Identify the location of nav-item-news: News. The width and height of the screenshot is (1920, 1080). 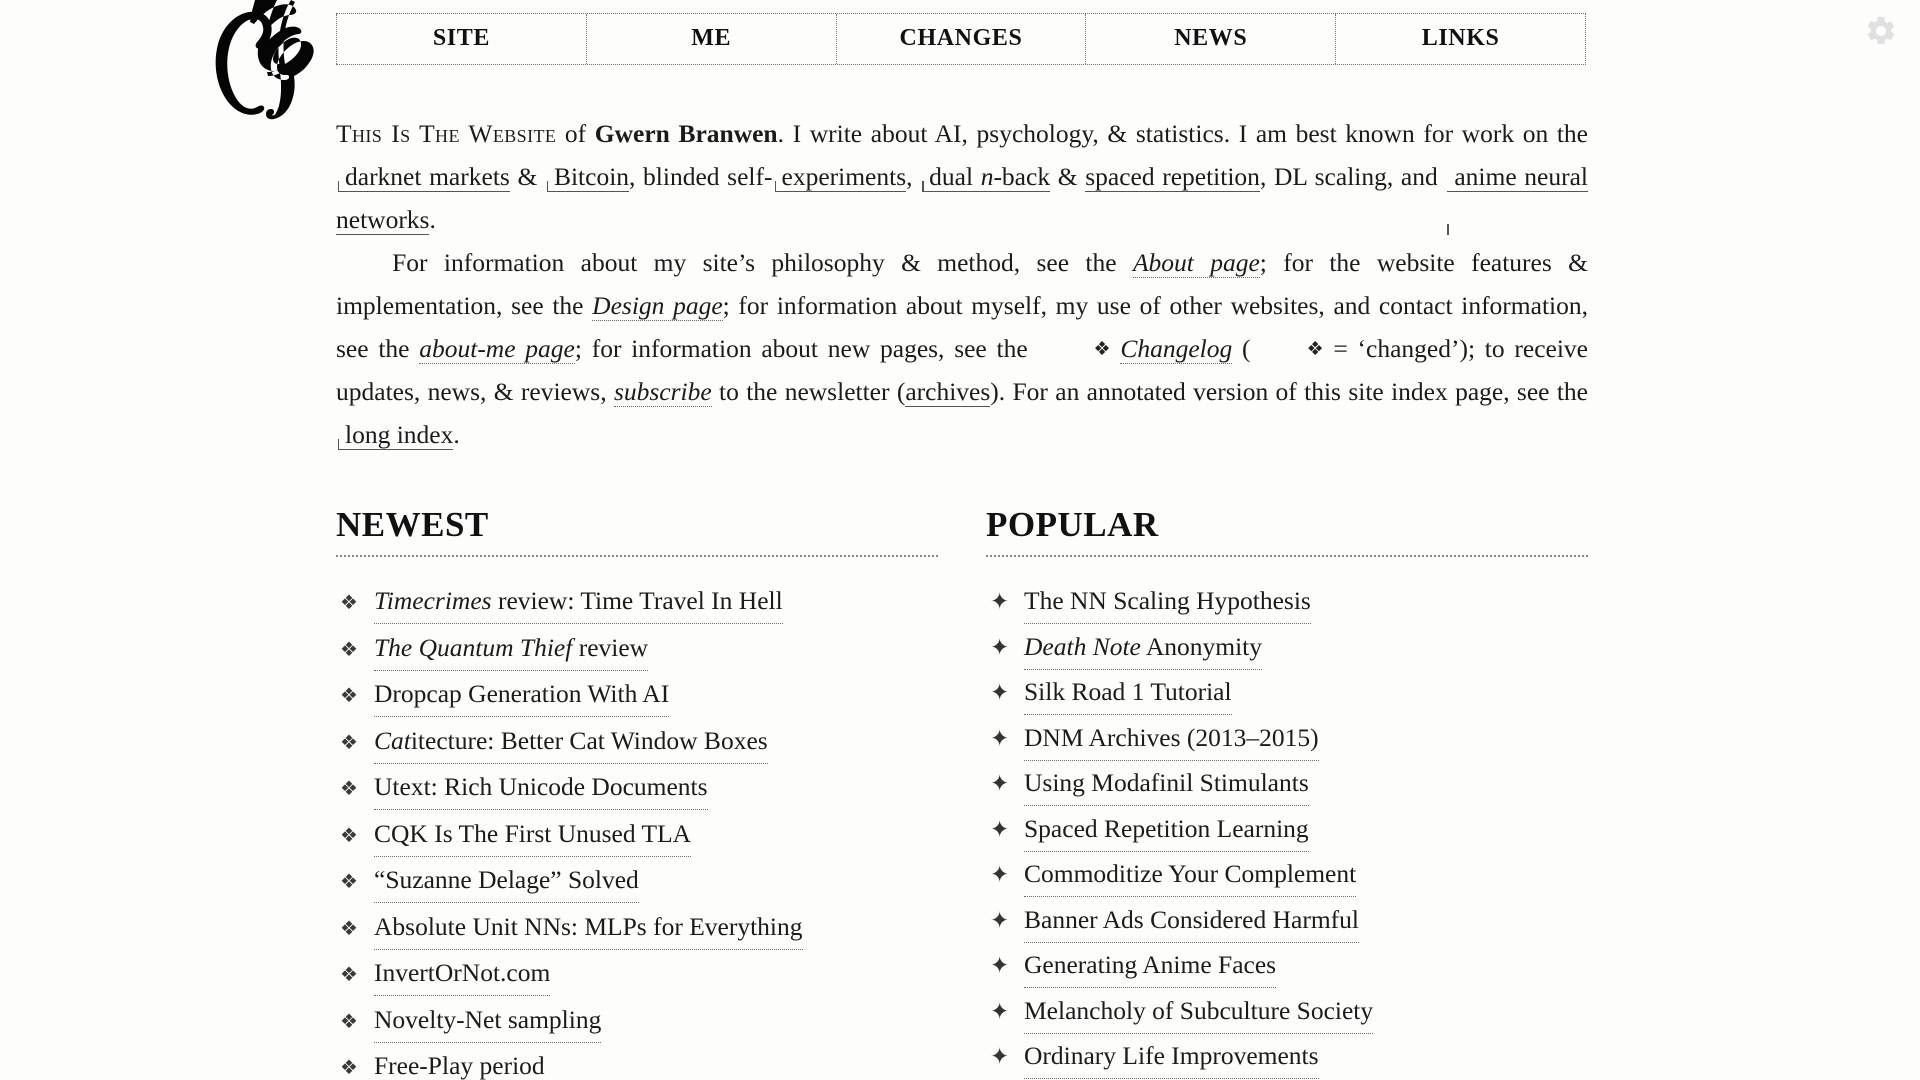
(1210, 39).